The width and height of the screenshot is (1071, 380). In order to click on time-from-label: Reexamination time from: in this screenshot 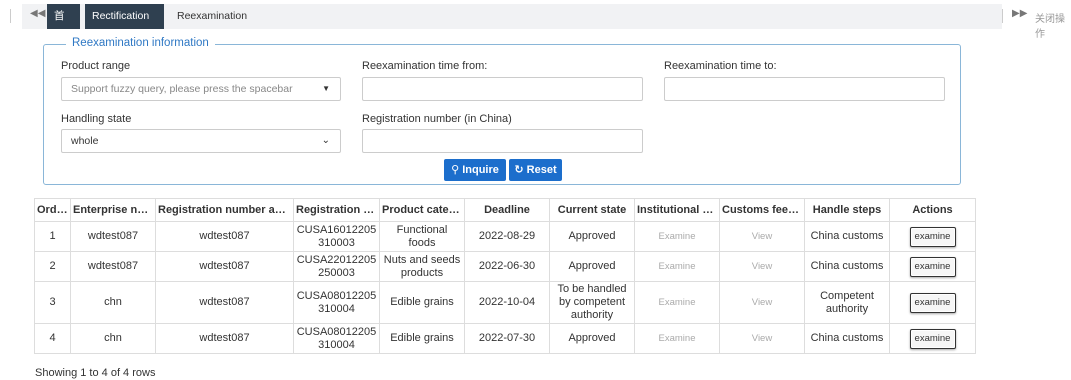, I will do `click(425, 66)`.